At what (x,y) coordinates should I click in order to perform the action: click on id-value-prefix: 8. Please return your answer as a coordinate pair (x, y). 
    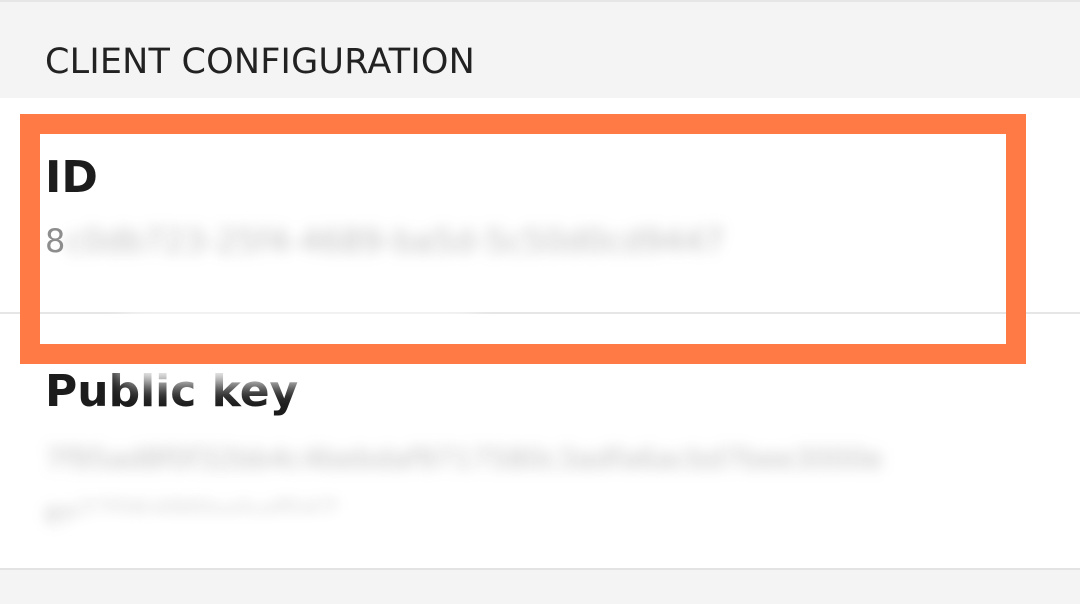
    Looking at the image, I should click on (55, 241).